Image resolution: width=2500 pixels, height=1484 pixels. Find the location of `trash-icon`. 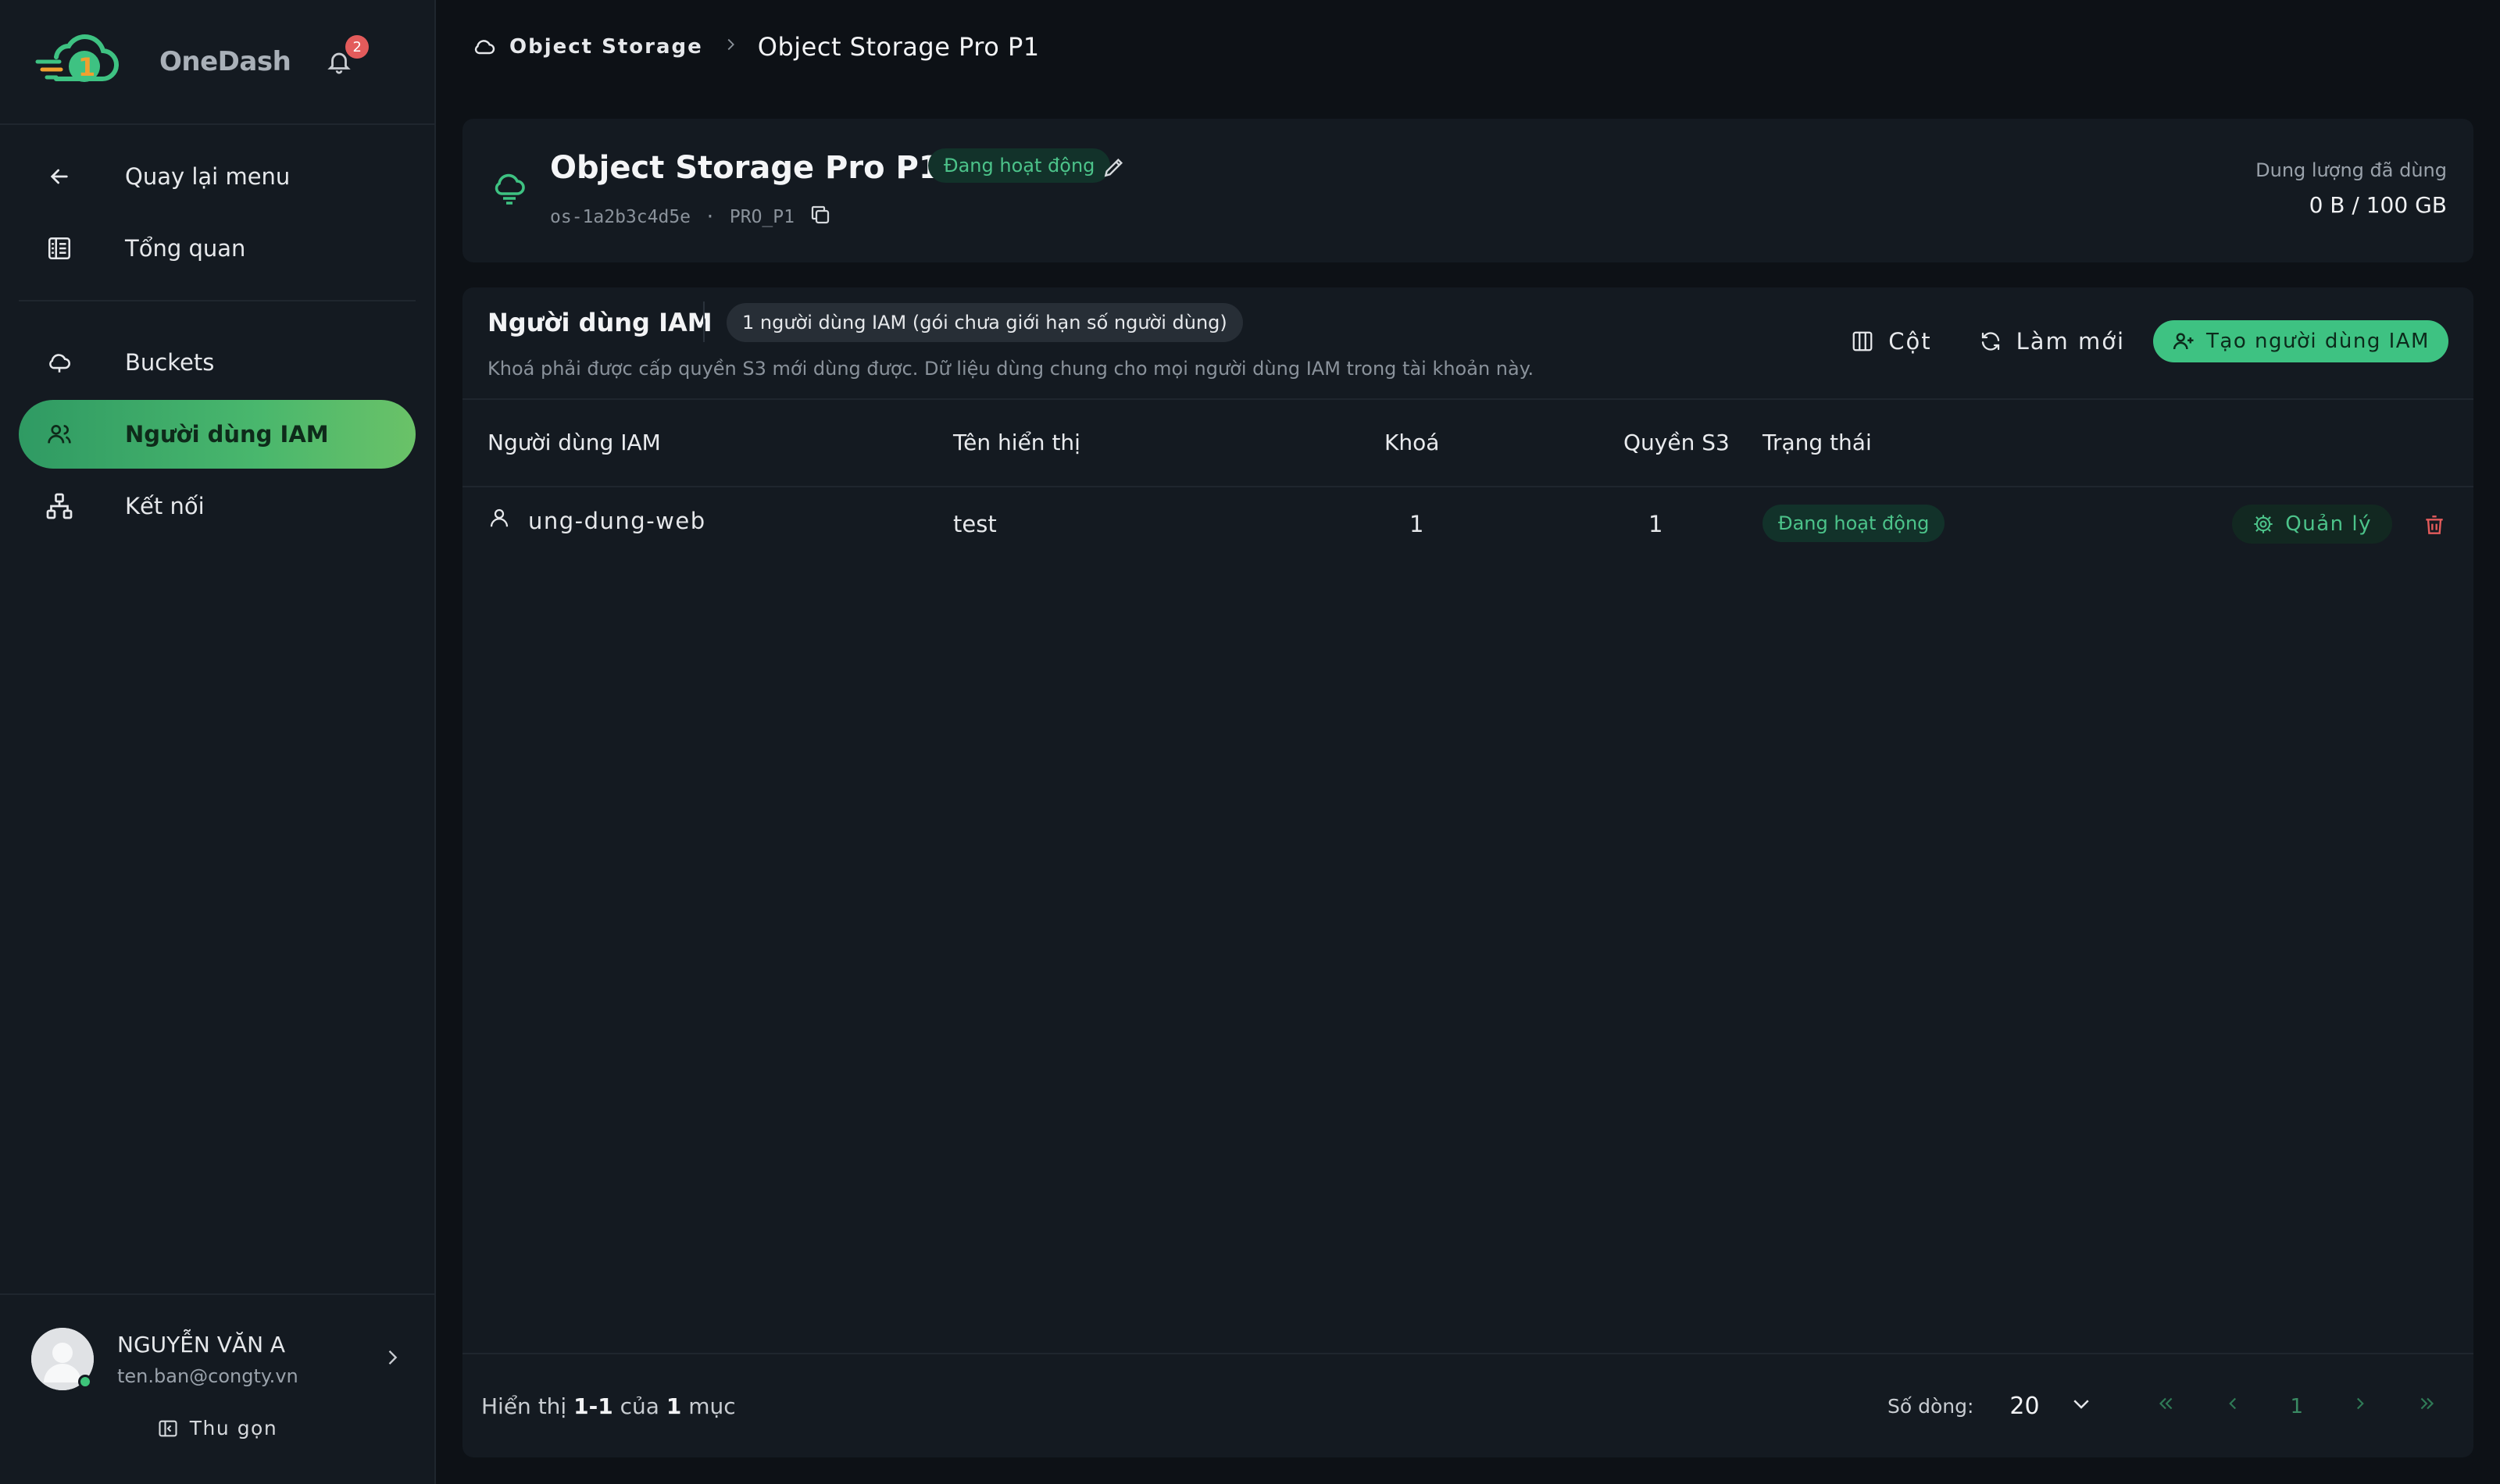

trash-icon is located at coordinates (2434, 524).